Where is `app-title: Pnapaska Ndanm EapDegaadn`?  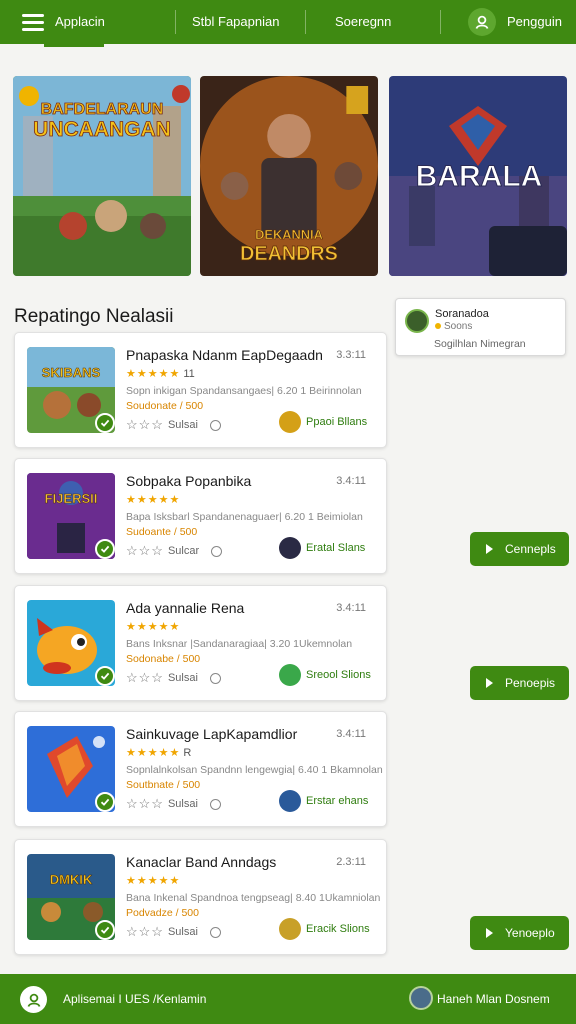 app-title: Pnapaska Ndanm EapDegaadn is located at coordinates (224, 355).